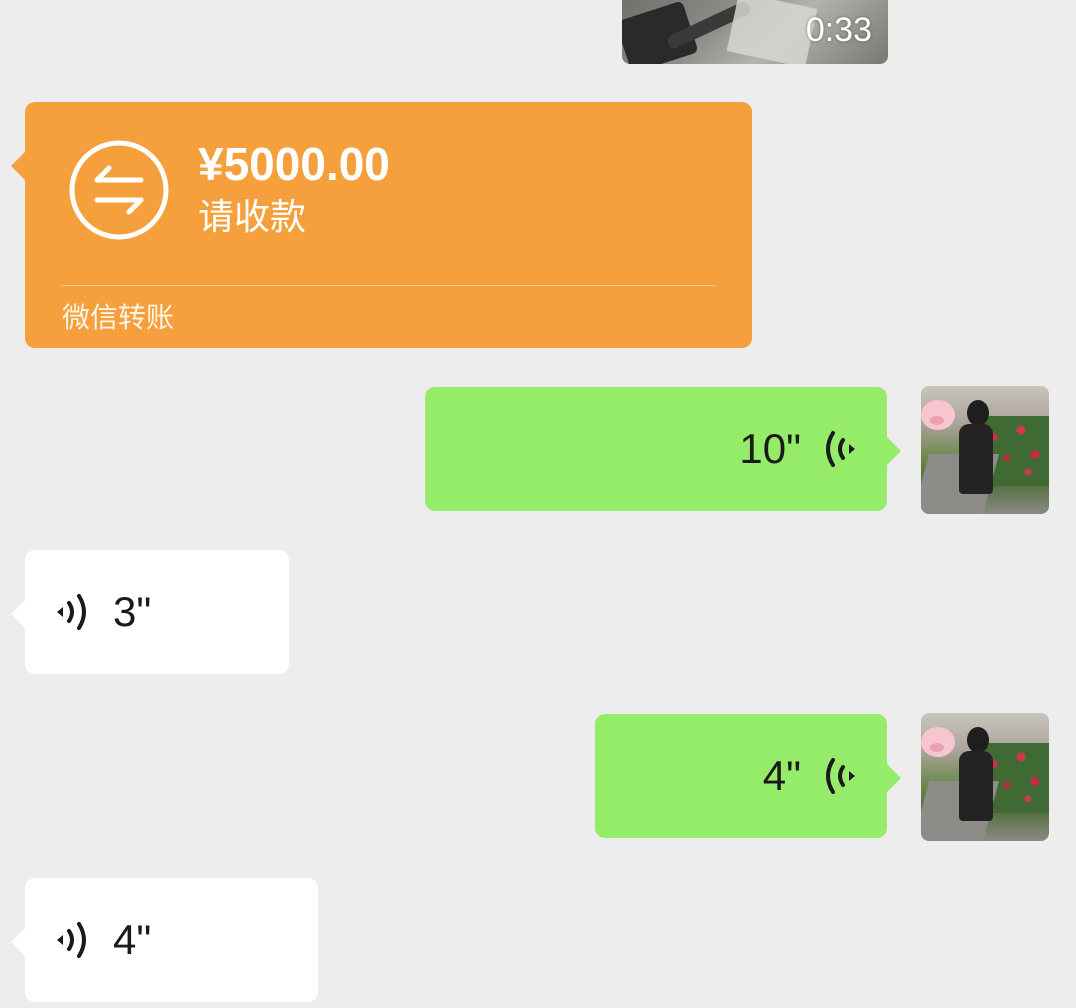 The width and height of the screenshot is (1076, 1008). I want to click on video-message-thumbnail: 0:33, so click(755, 32).